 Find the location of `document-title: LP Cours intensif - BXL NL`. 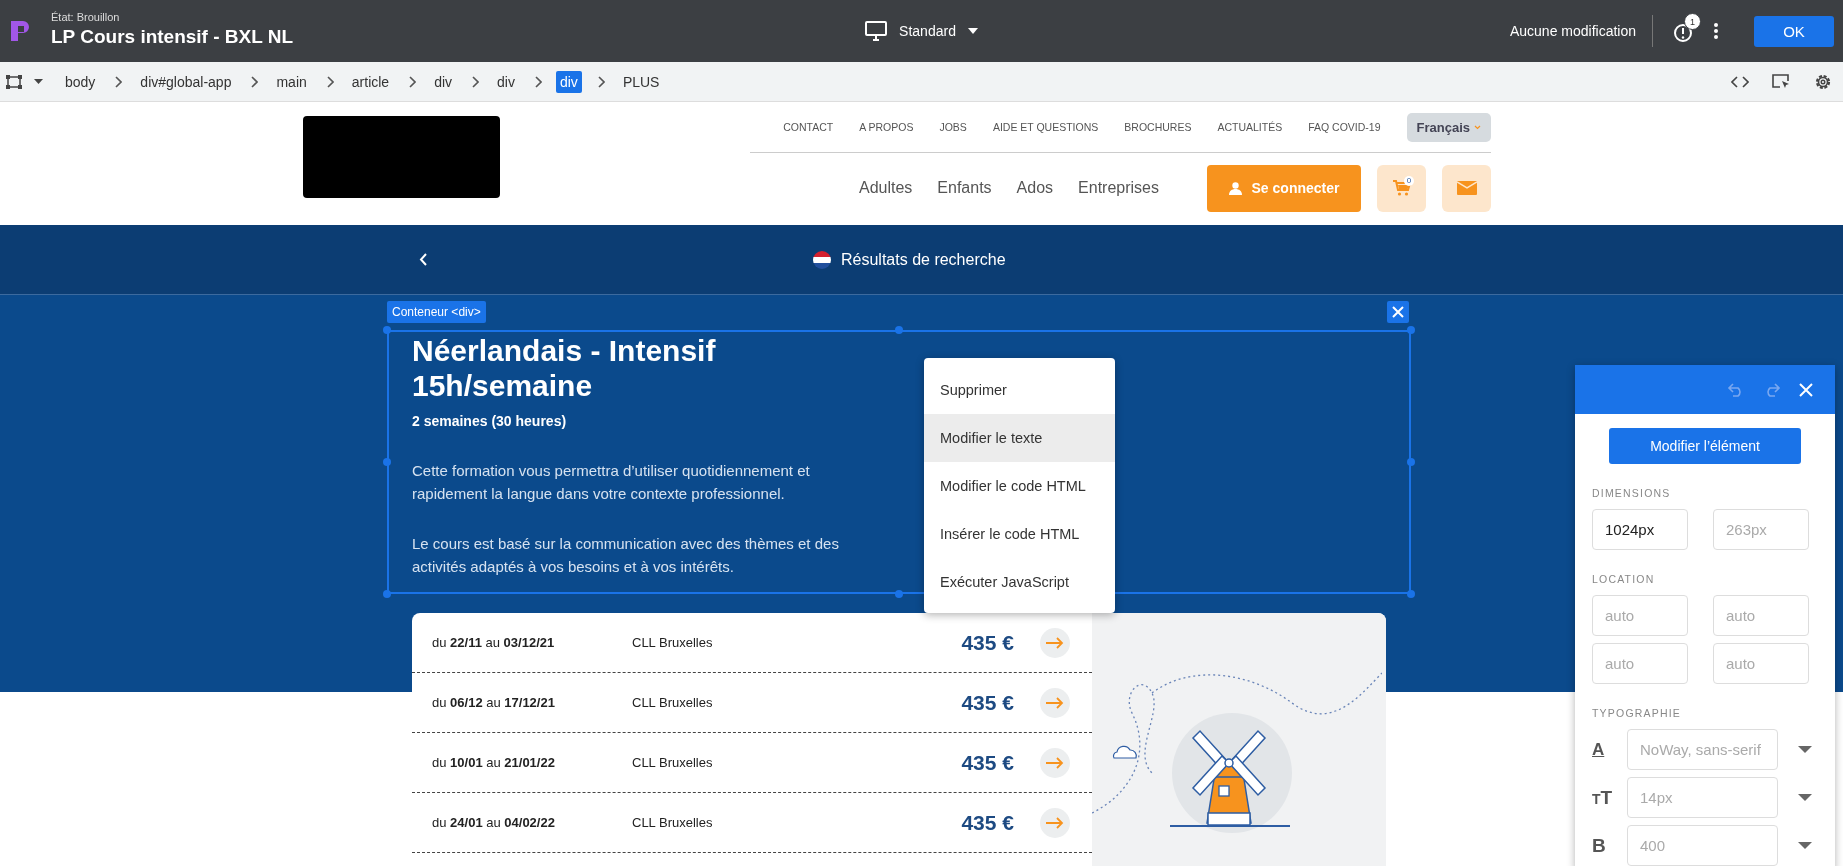

document-title: LP Cours intensif - BXL NL is located at coordinates (172, 36).